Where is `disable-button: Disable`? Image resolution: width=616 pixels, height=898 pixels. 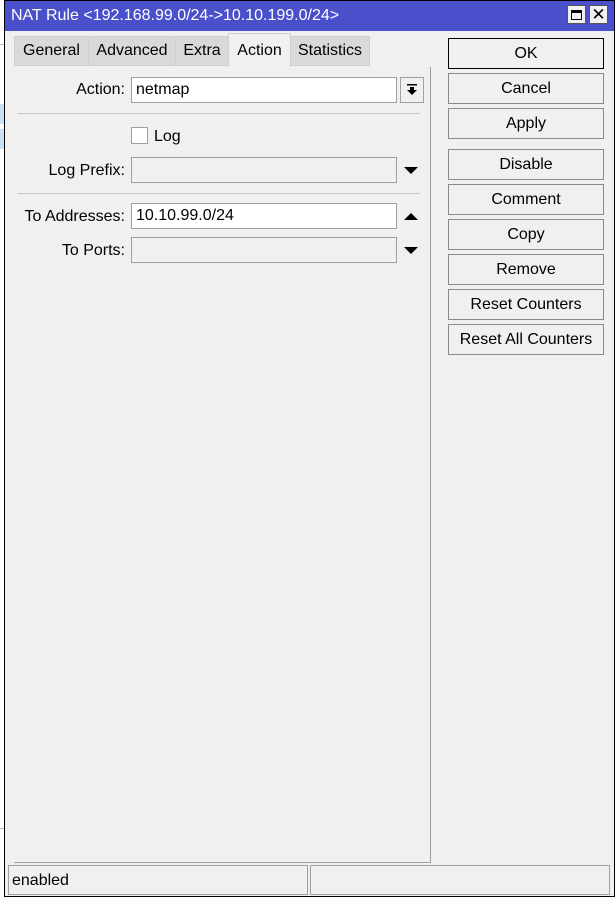 disable-button: Disable is located at coordinates (526, 164).